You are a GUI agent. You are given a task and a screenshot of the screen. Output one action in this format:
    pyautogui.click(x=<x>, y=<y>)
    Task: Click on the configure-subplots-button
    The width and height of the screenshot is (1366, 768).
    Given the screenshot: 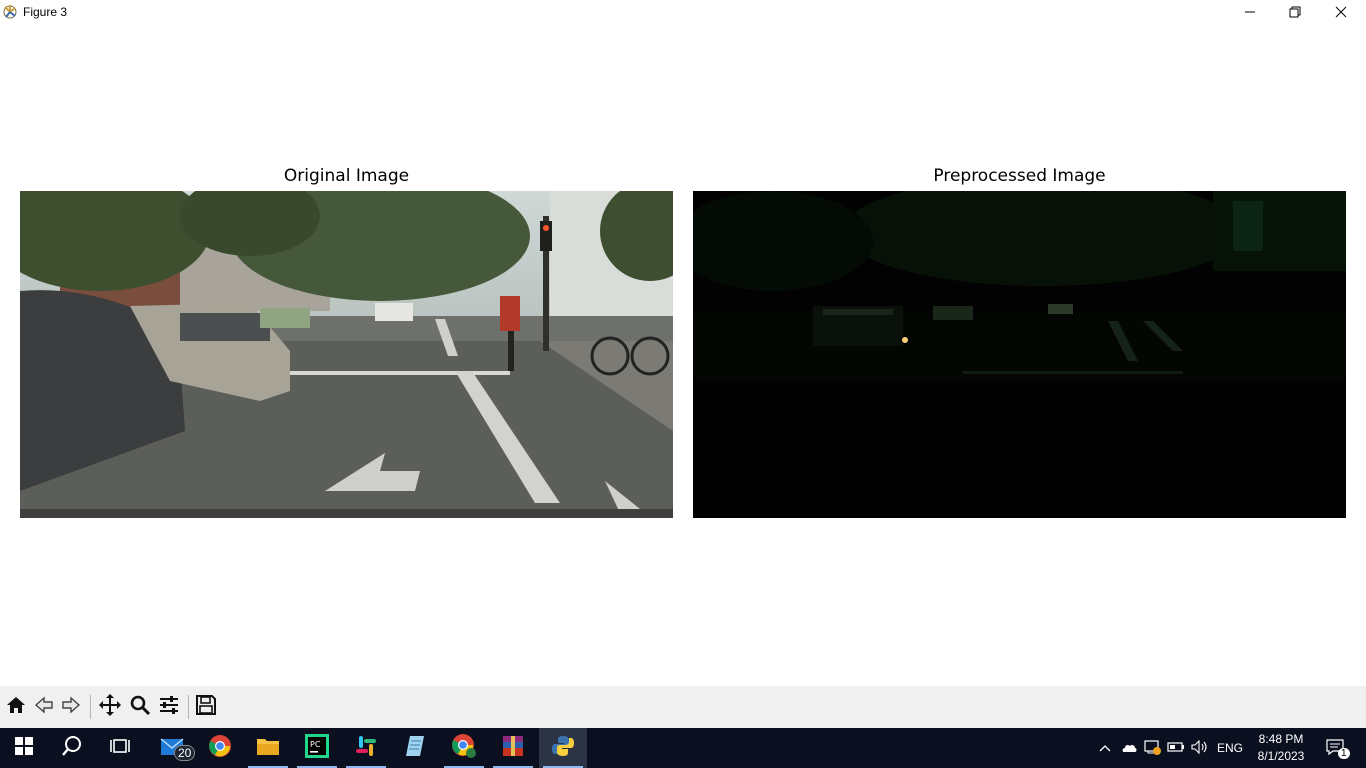 What is the action you would take?
    pyautogui.click(x=169, y=707)
    